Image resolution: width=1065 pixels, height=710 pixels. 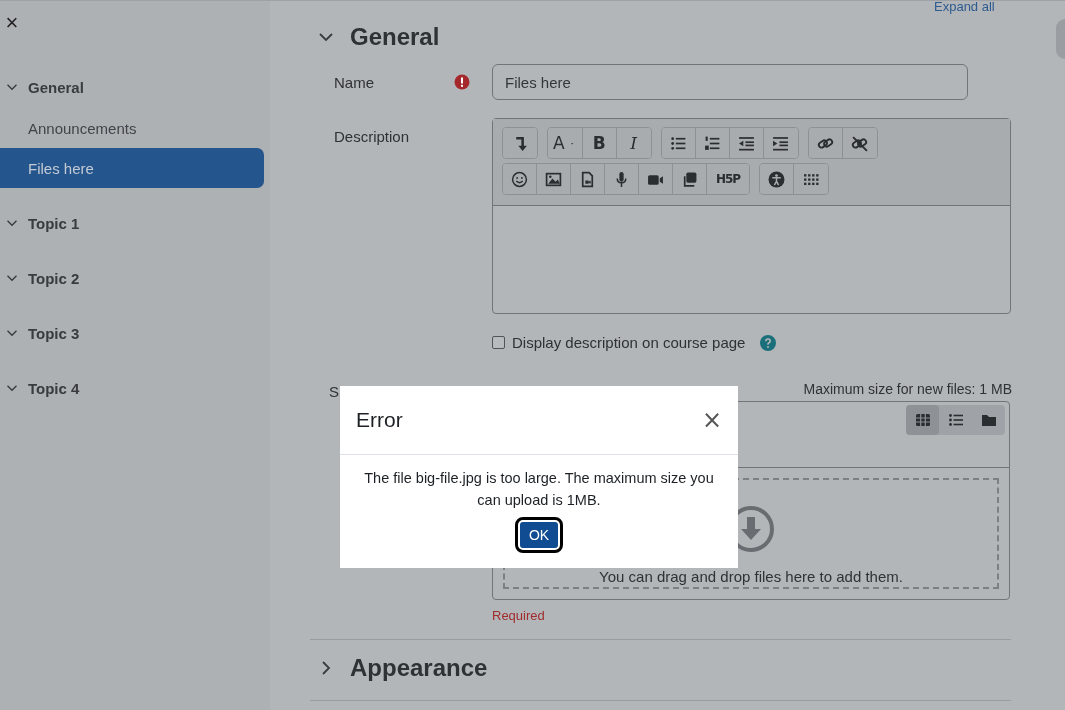 What do you see at coordinates (825, 143) in the screenshot?
I see `link-button` at bounding box center [825, 143].